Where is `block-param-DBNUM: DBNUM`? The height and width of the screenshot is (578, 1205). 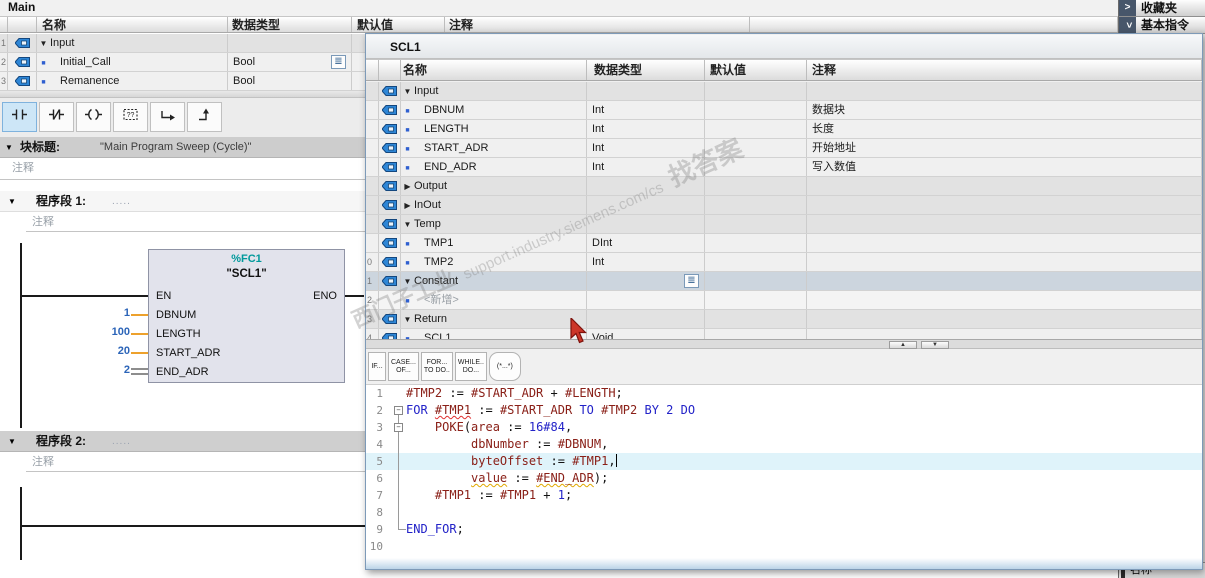
block-param-DBNUM: DBNUM is located at coordinates (176, 315).